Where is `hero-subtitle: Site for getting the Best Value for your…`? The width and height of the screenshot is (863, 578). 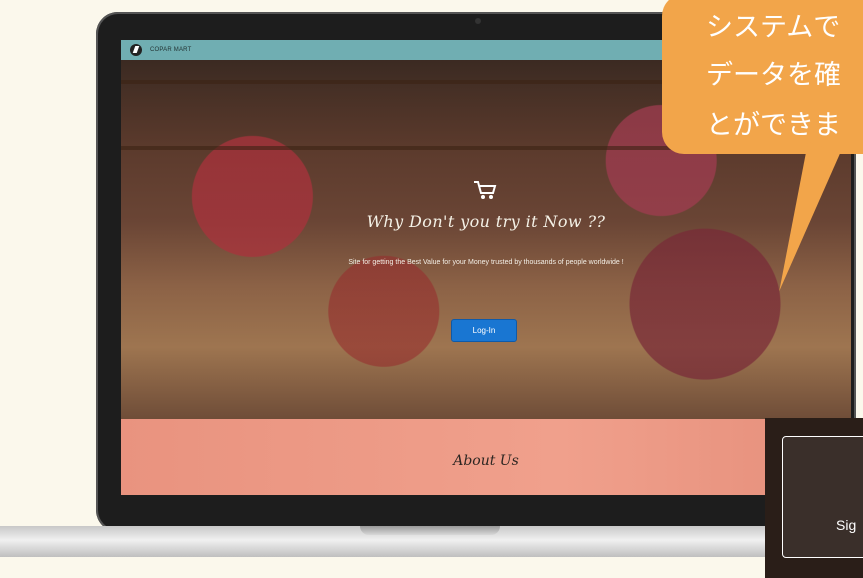 hero-subtitle: Site for getting the Best Value for your… is located at coordinates (486, 262).